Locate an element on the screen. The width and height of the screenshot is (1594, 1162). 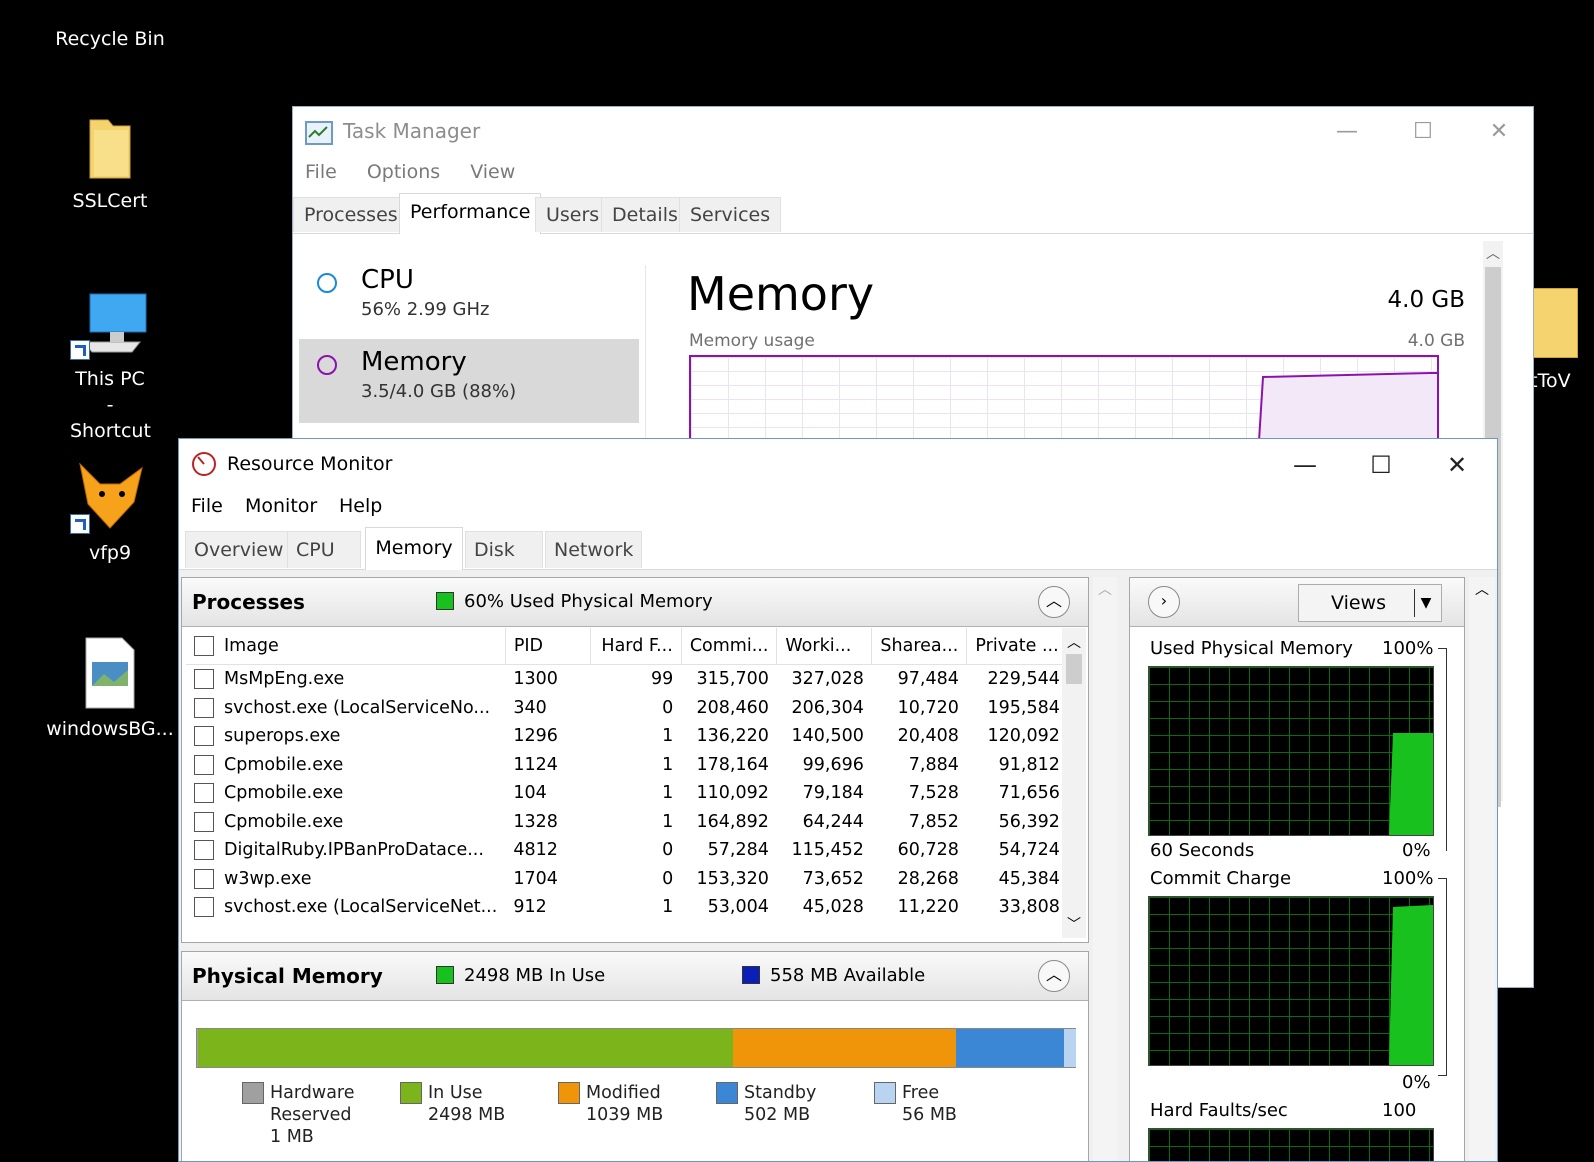
menu-options: Options is located at coordinates (403, 172).